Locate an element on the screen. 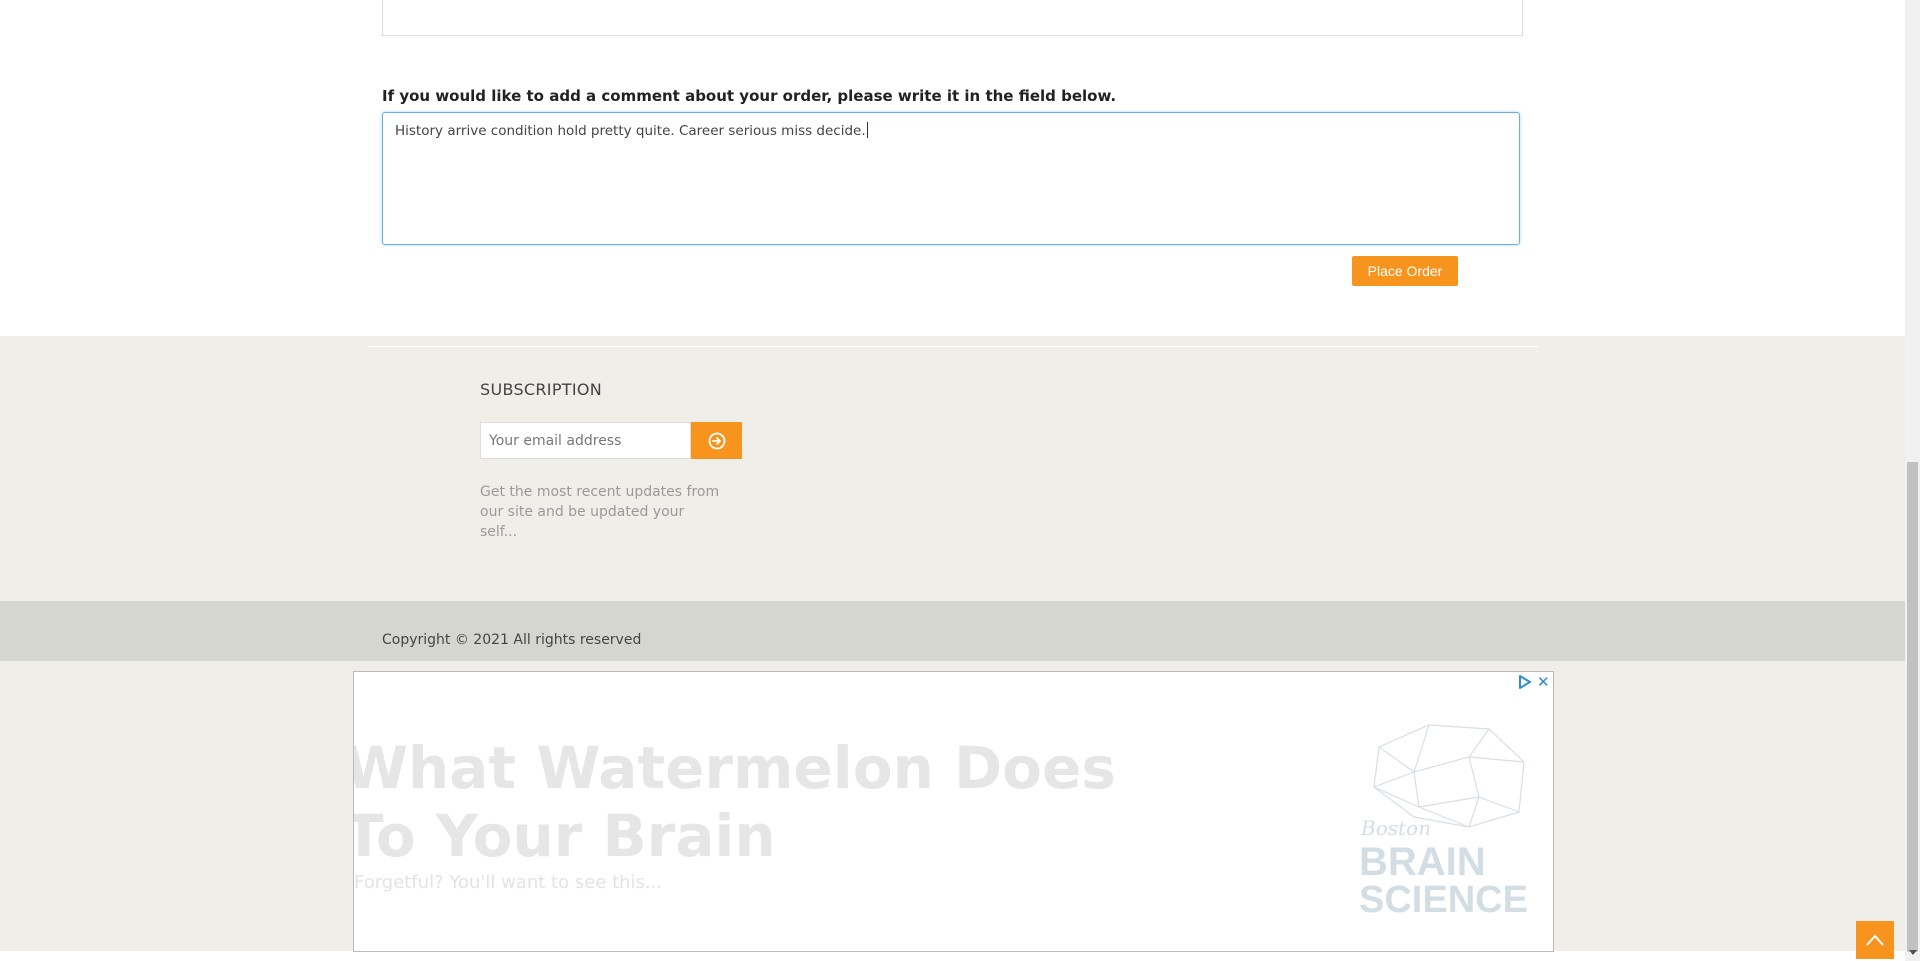 The width and height of the screenshot is (1920, 961). vertical-scrollbar is located at coordinates (1912, 480).